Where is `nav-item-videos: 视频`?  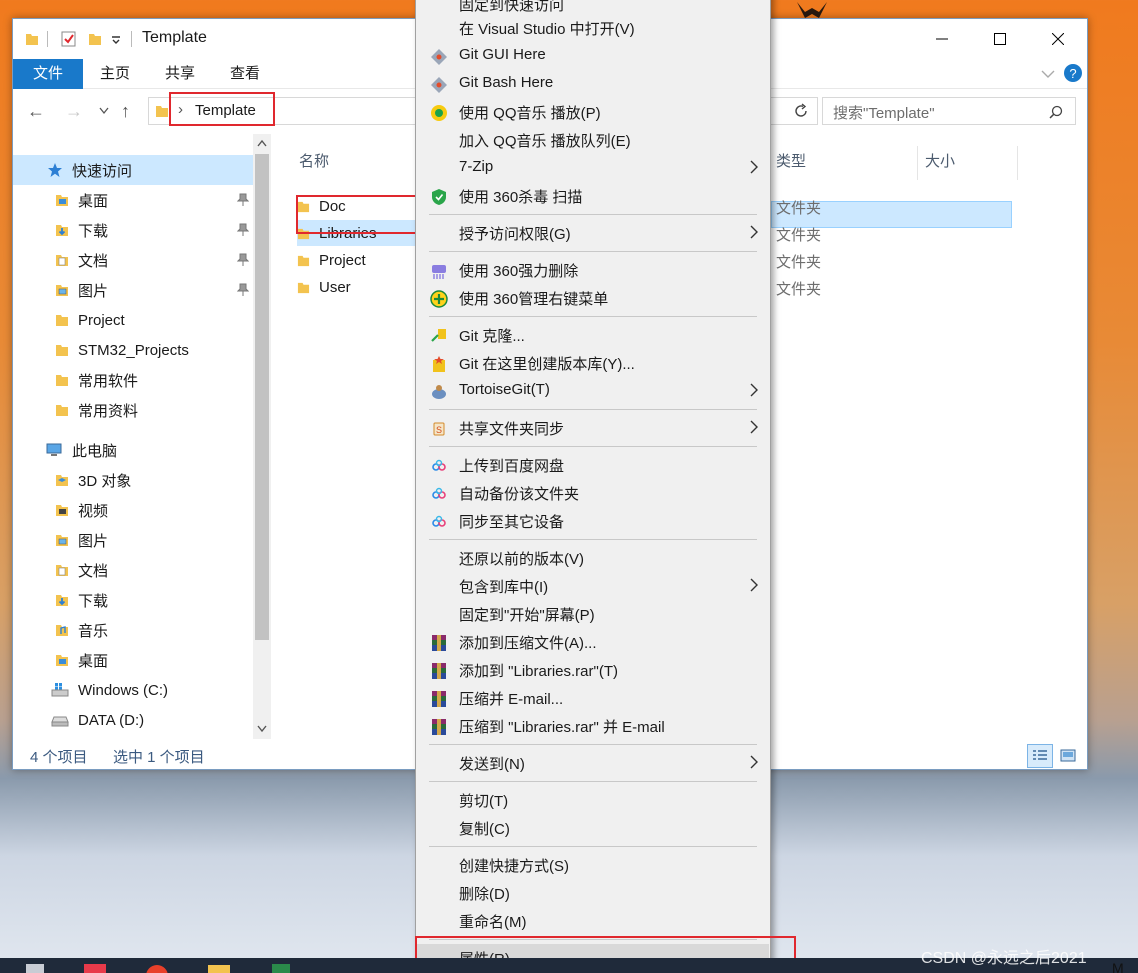 nav-item-videos: 视频 is located at coordinates (133, 510).